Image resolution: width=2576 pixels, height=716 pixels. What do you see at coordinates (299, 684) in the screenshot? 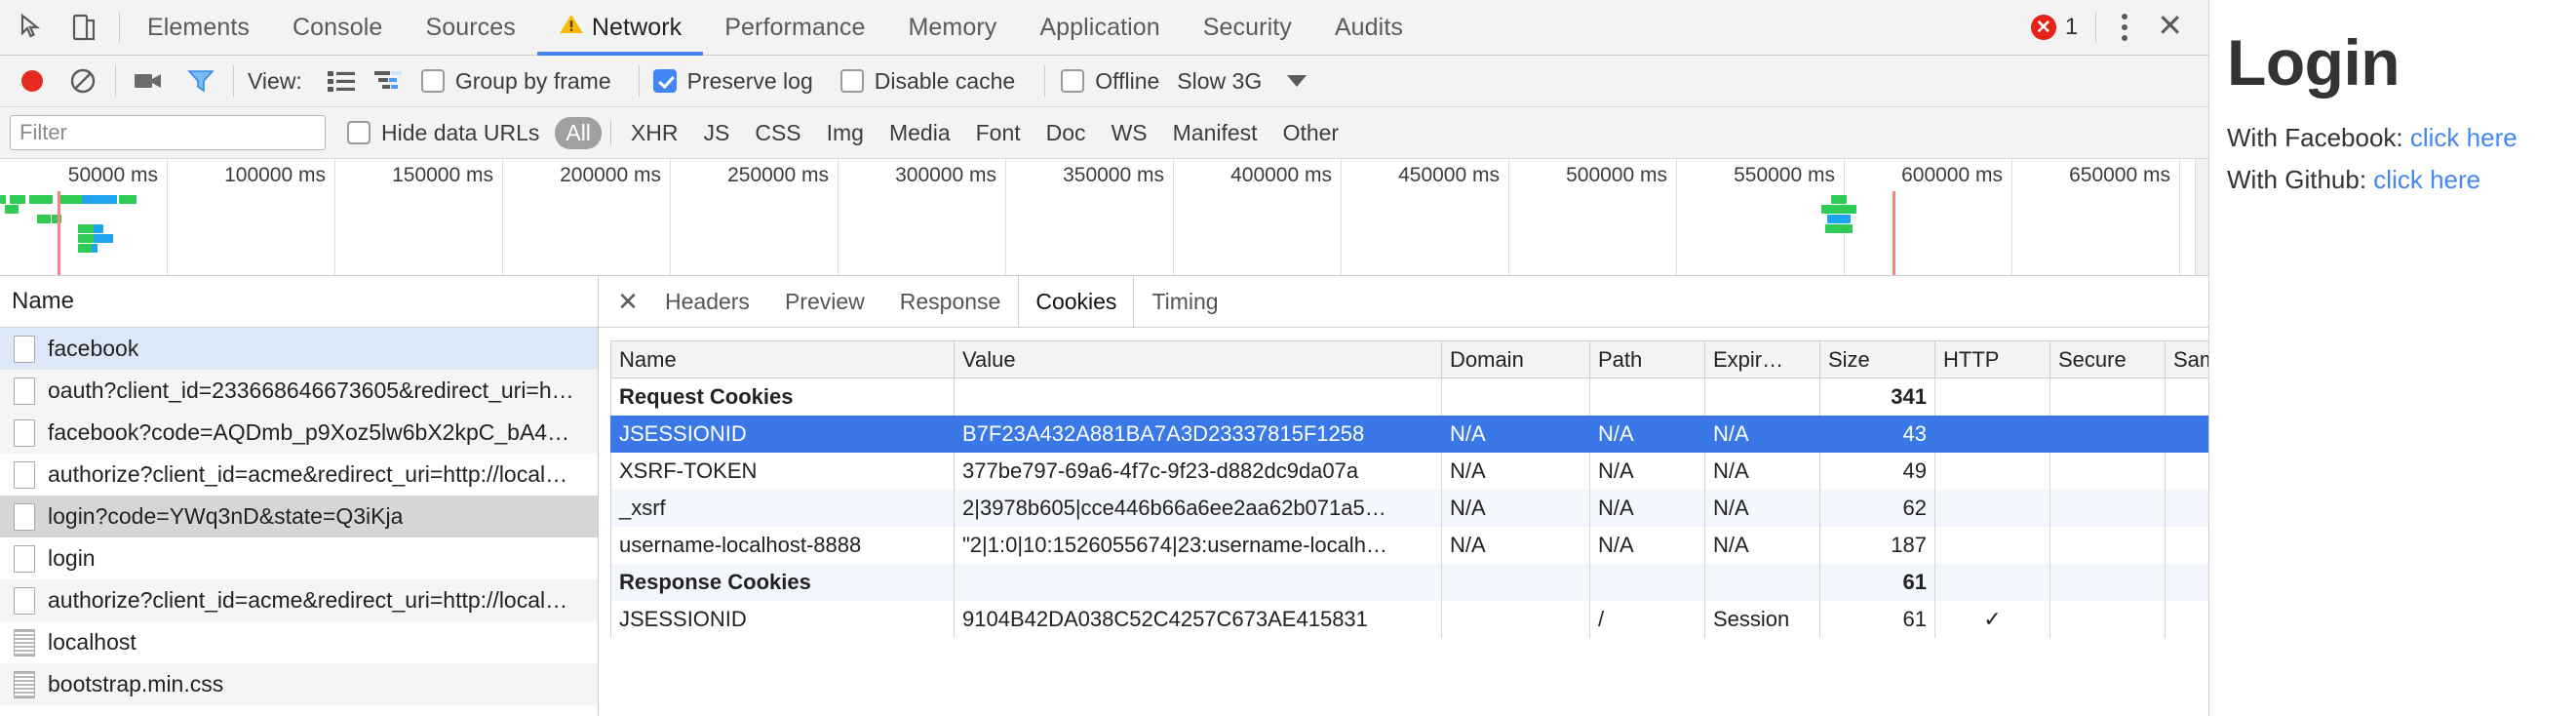
I see `request-row-bootstrap: bootstrap.min.css` at bounding box center [299, 684].